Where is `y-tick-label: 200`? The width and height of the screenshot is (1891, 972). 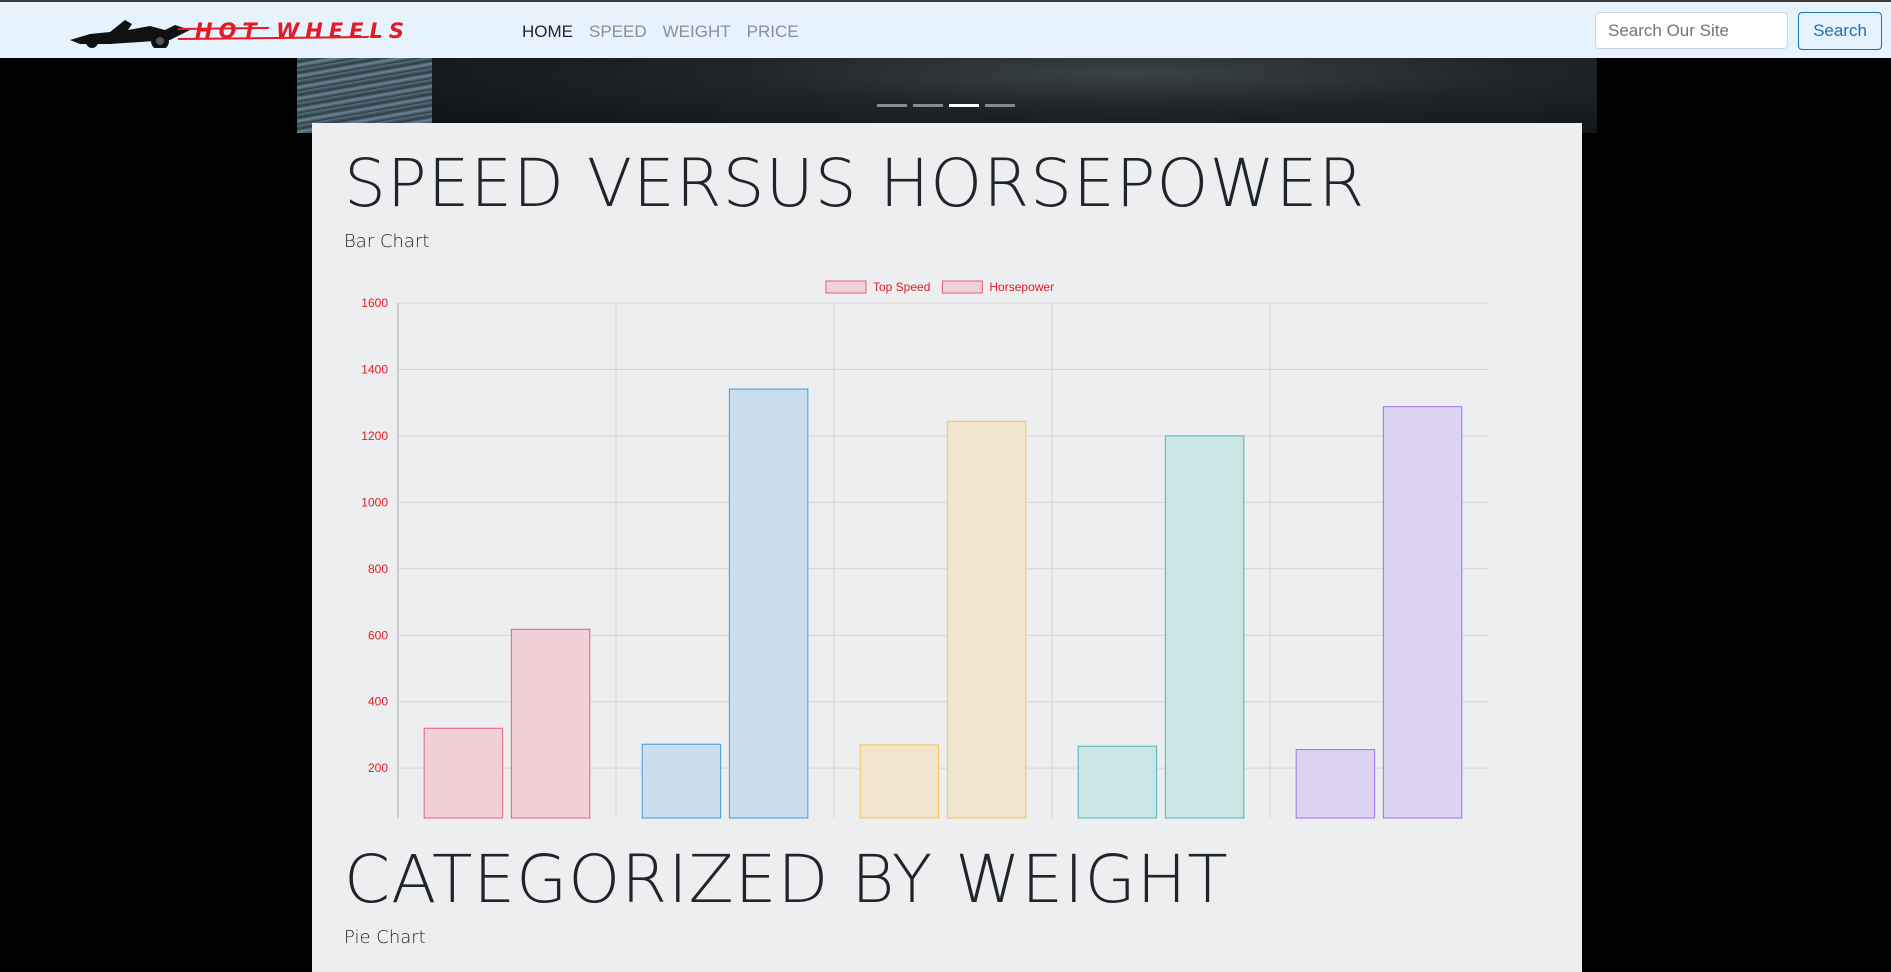 y-tick-label: 200 is located at coordinates (378, 768).